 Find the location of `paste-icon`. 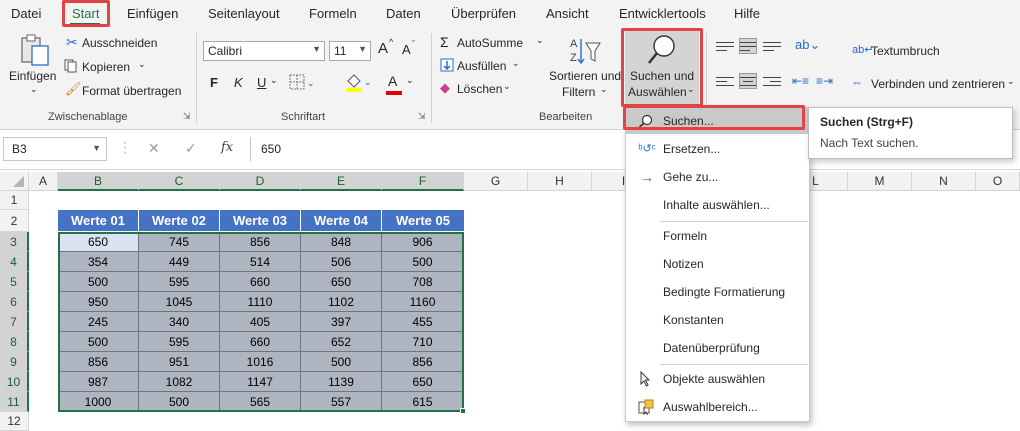

paste-icon is located at coordinates (36, 50).